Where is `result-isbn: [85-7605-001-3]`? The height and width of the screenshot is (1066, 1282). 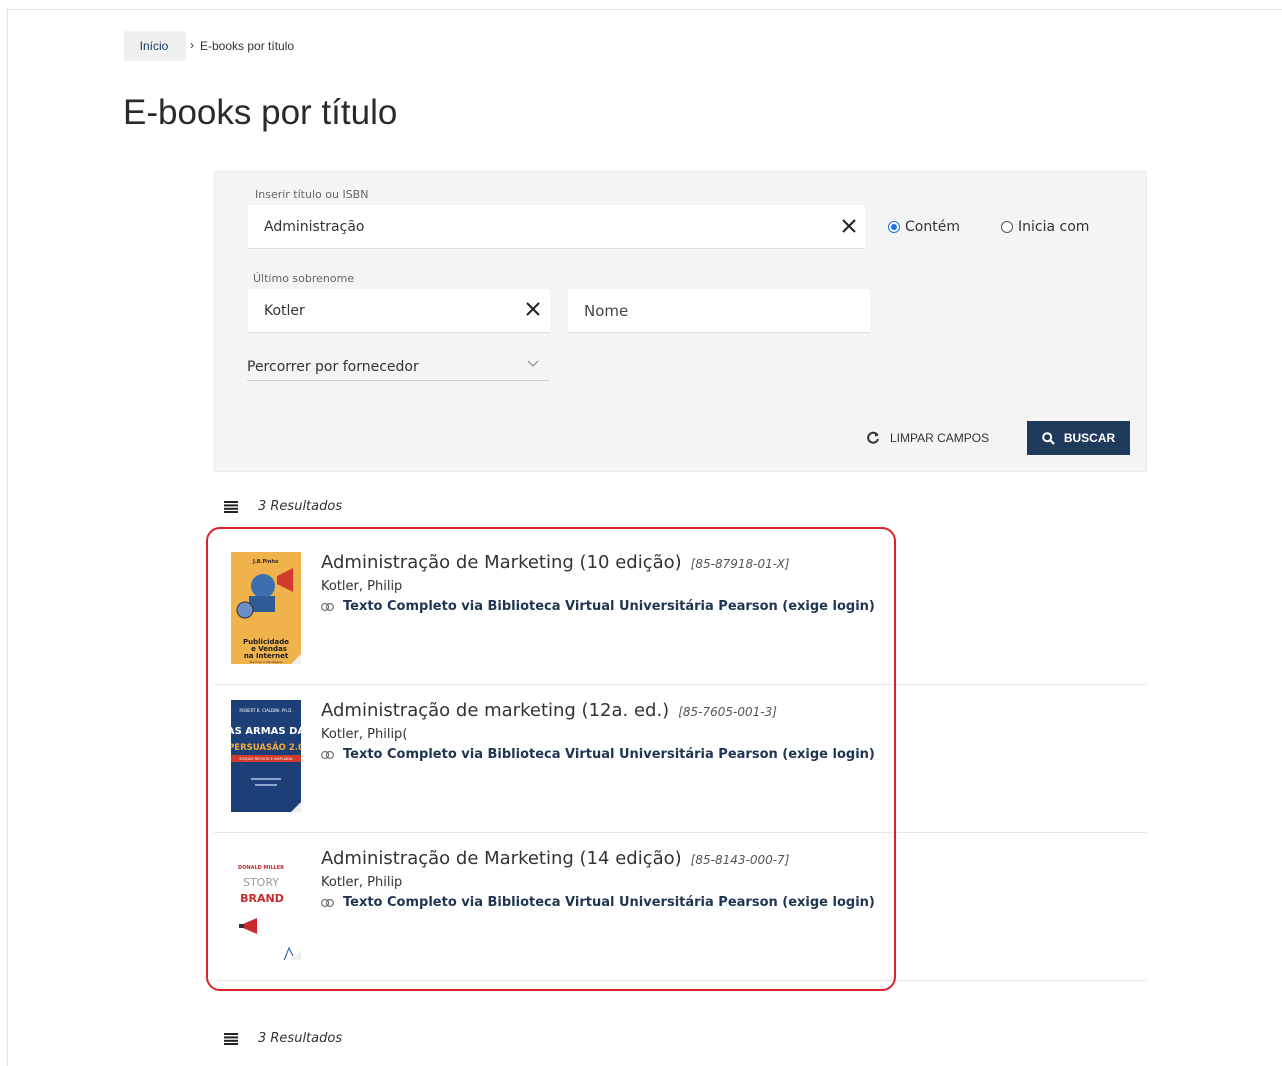
result-isbn: [85-7605-001-3] is located at coordinates (727, 712).